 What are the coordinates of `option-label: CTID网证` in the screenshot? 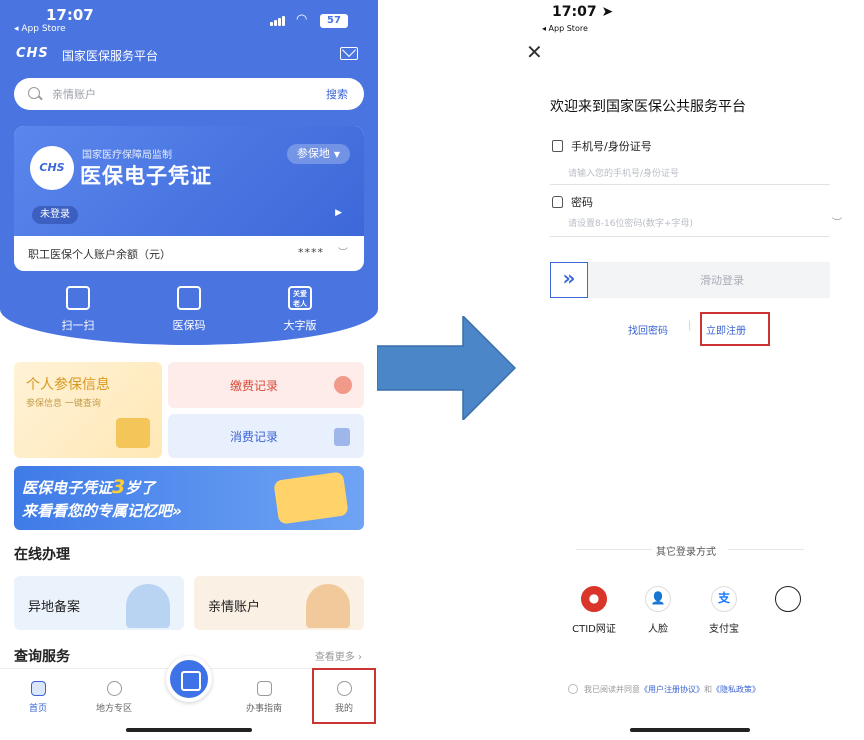 It's located at (594, 629).